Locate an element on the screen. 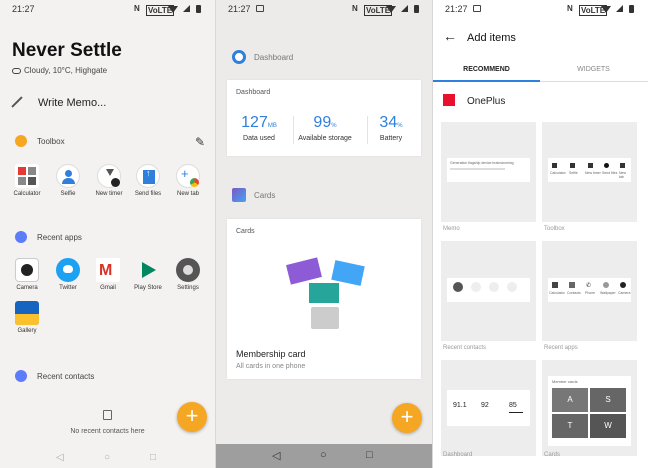 The height and width of the screenshot is (468, 648). mini-avatar-icon is located at coordinates (458, 287).